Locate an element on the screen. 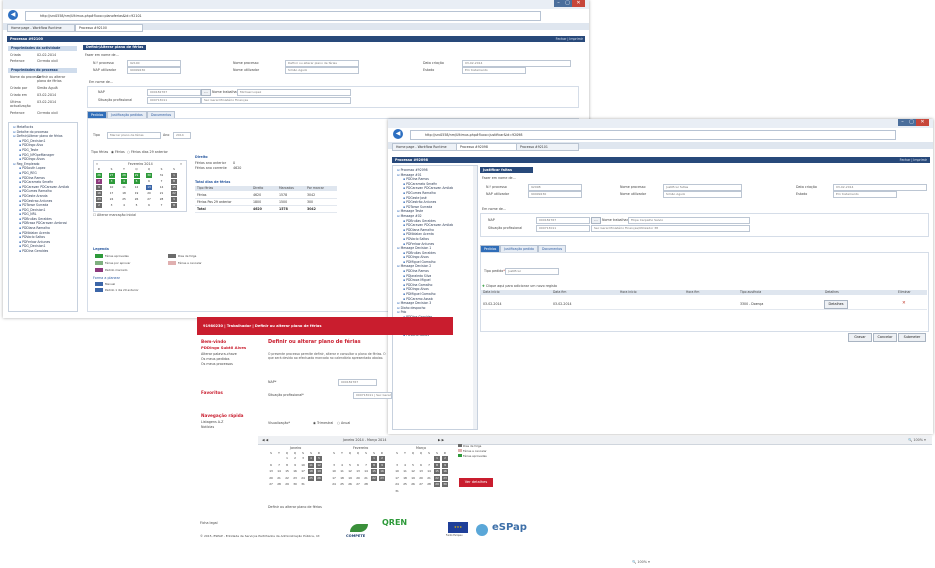 Image resolution: width=935 pixels, height=568 pixels. cal-prev: « is located at coordinates (97, 164).